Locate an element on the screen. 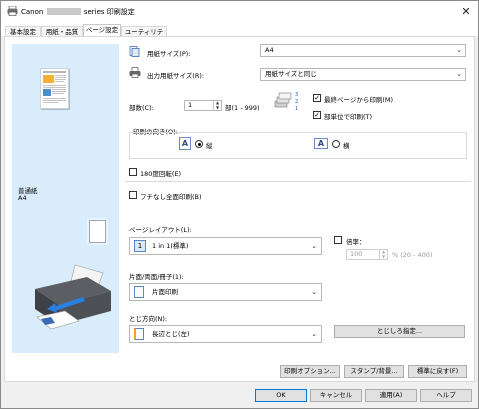 The width and height of the screenshot is (479, 409). svg-text: 3 is located at coordinates (296, 95).